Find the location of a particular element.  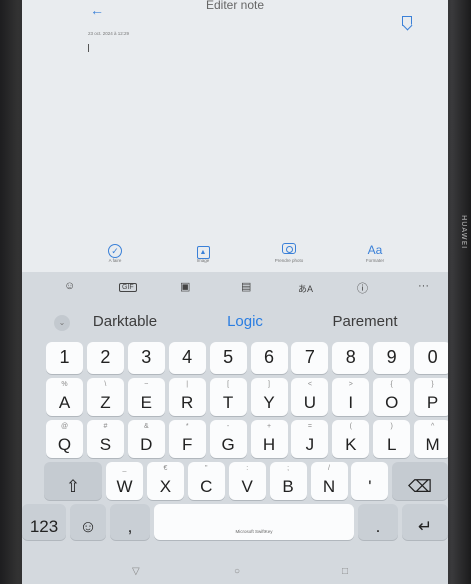

key-8: 8 is located at coordinates (351, 358).